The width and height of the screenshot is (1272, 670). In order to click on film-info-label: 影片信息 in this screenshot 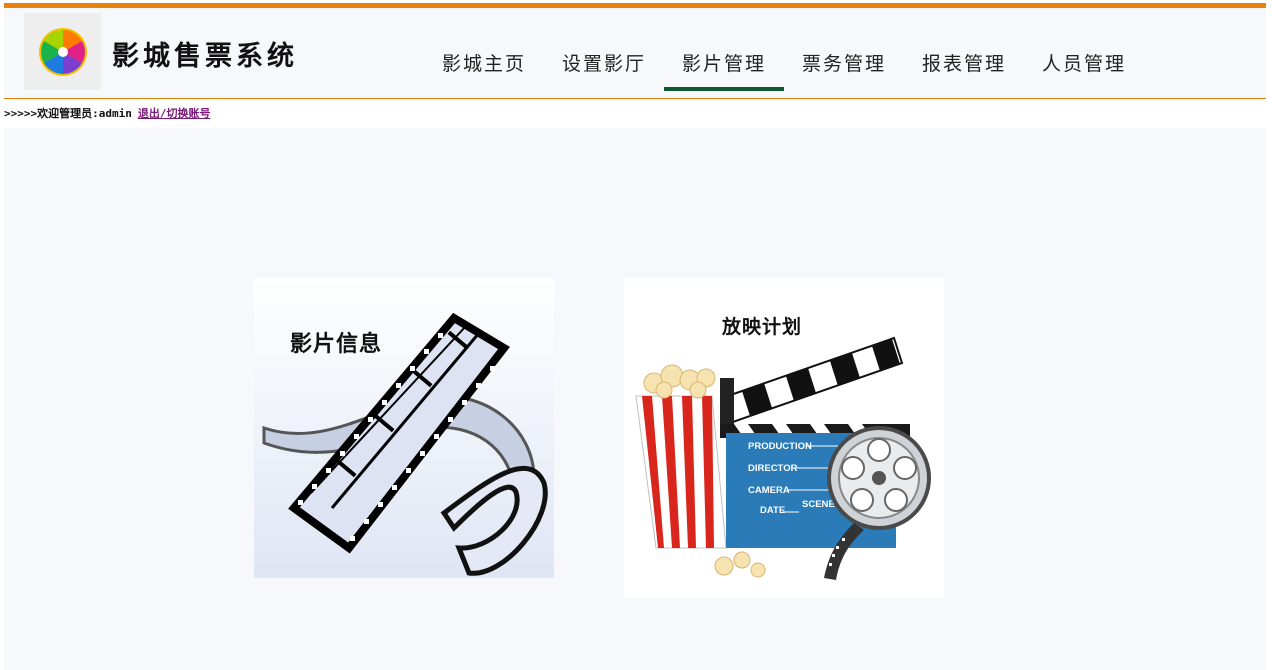, I will do `click(336, 344)`.